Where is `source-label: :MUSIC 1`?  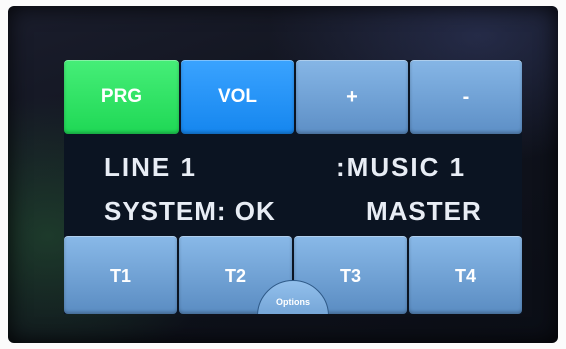 source-label: :MUSIC 1 is located at coordinates (401, 167).